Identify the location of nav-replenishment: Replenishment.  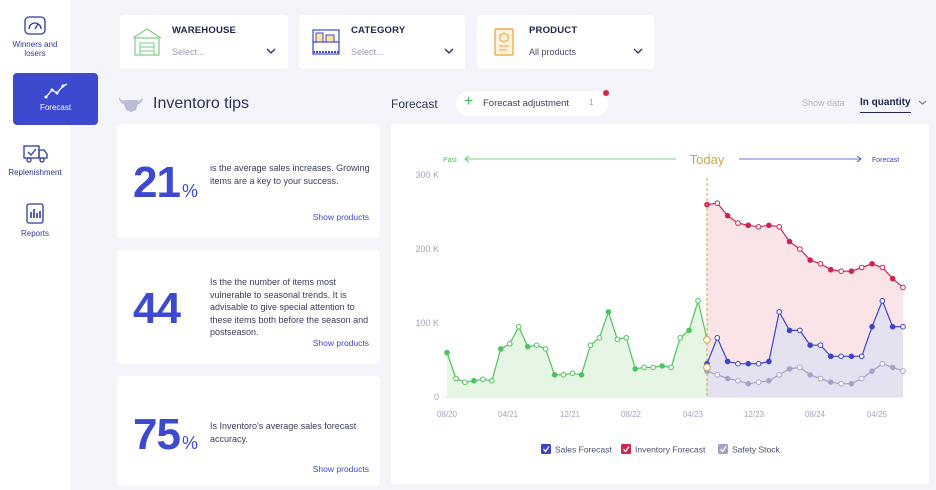
(35, 160).